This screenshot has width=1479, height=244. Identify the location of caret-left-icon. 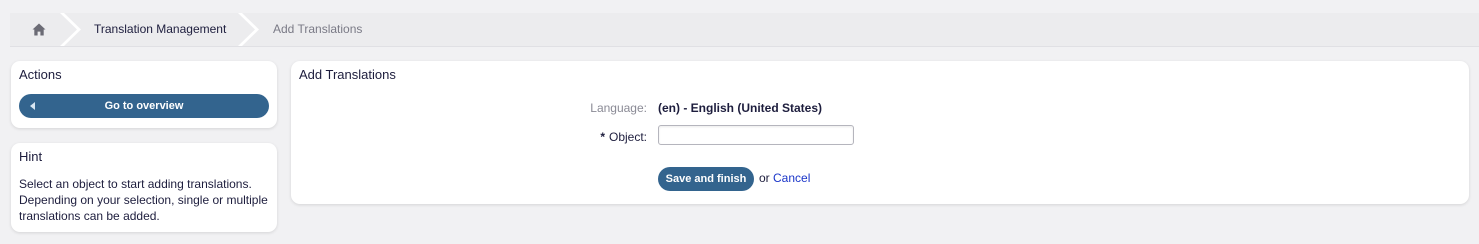
(32, 106).